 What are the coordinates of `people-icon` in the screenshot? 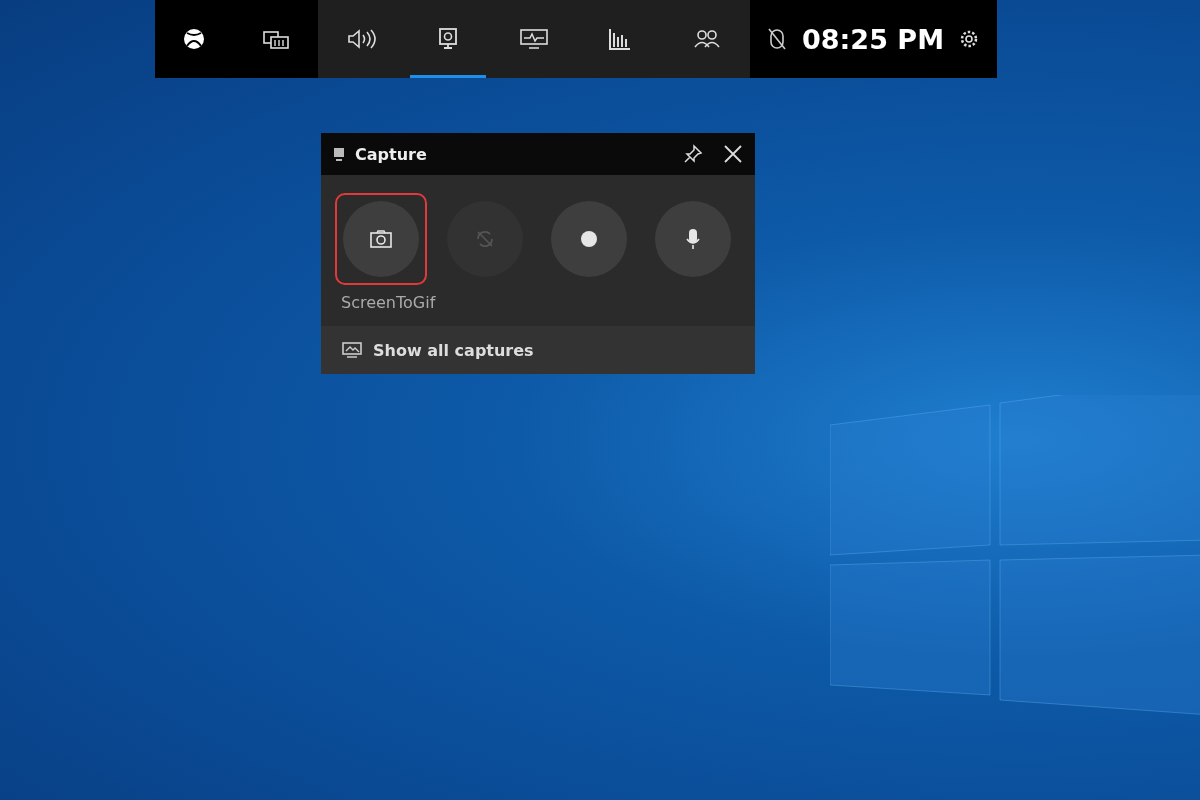 It's located at (706, 39).